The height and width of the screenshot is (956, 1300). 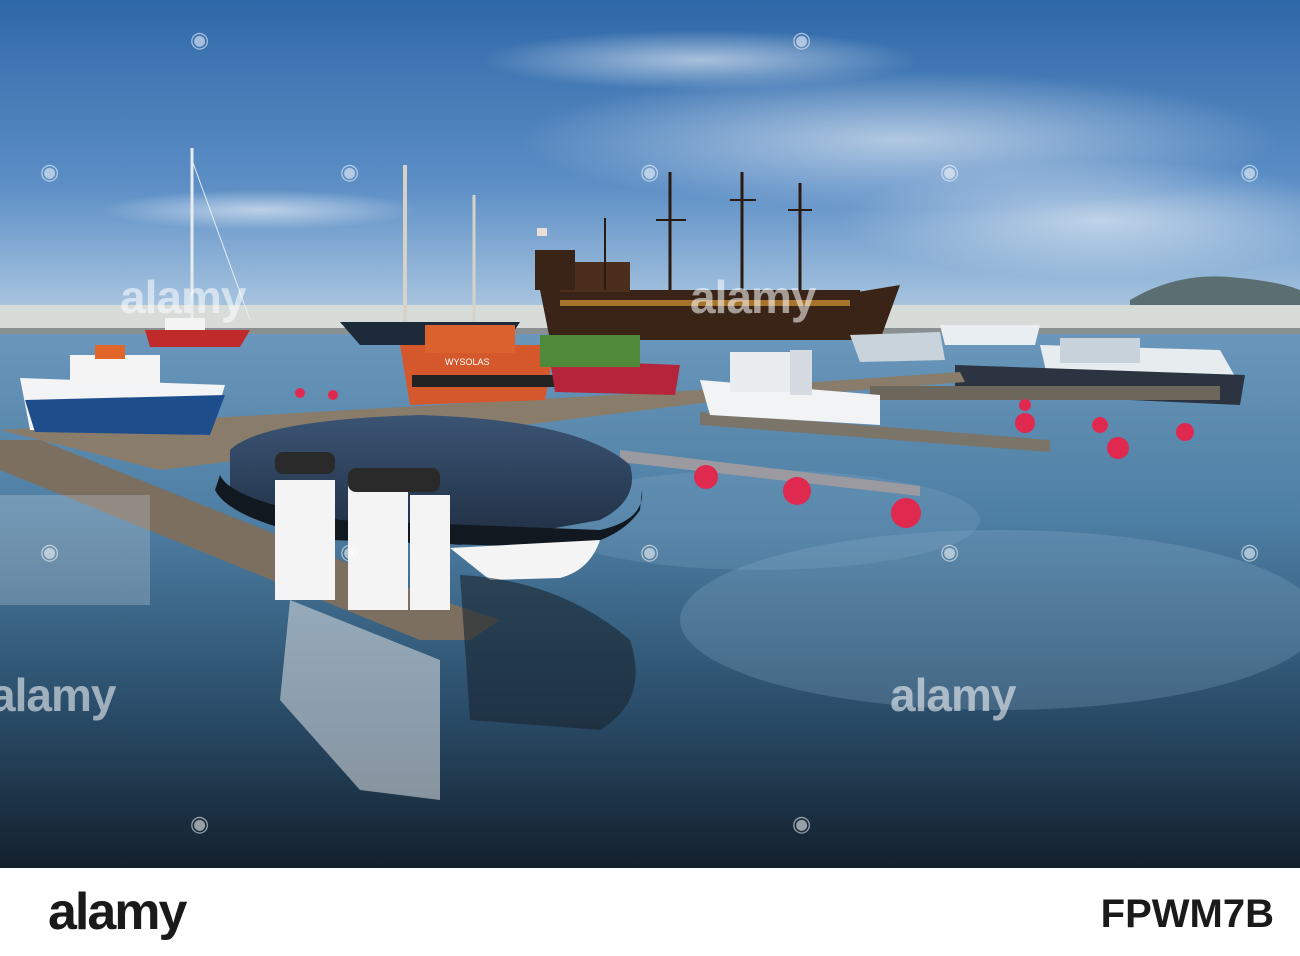 What do you see at coordinates (1187, 914) in the screenshot?
I see `image-id: FPWM7B` at bounding box center [1187, 914].